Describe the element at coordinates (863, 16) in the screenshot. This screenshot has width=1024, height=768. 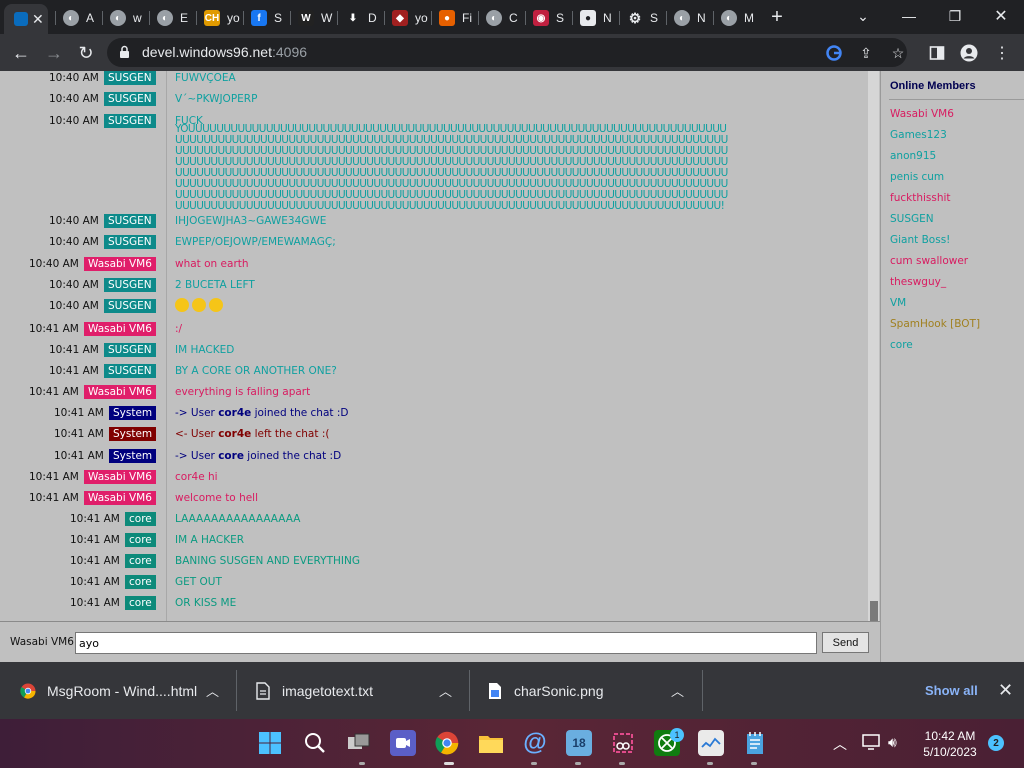
I see `tab-search-button: ⌄` at that location.